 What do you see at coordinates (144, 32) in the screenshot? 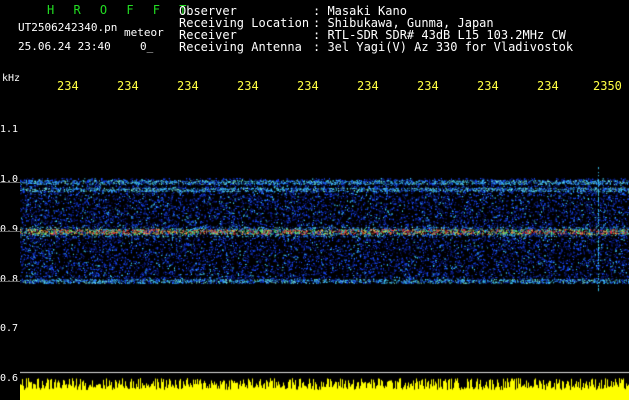
I see `filename-suffix: meteor` at bounding box center [144, 32].